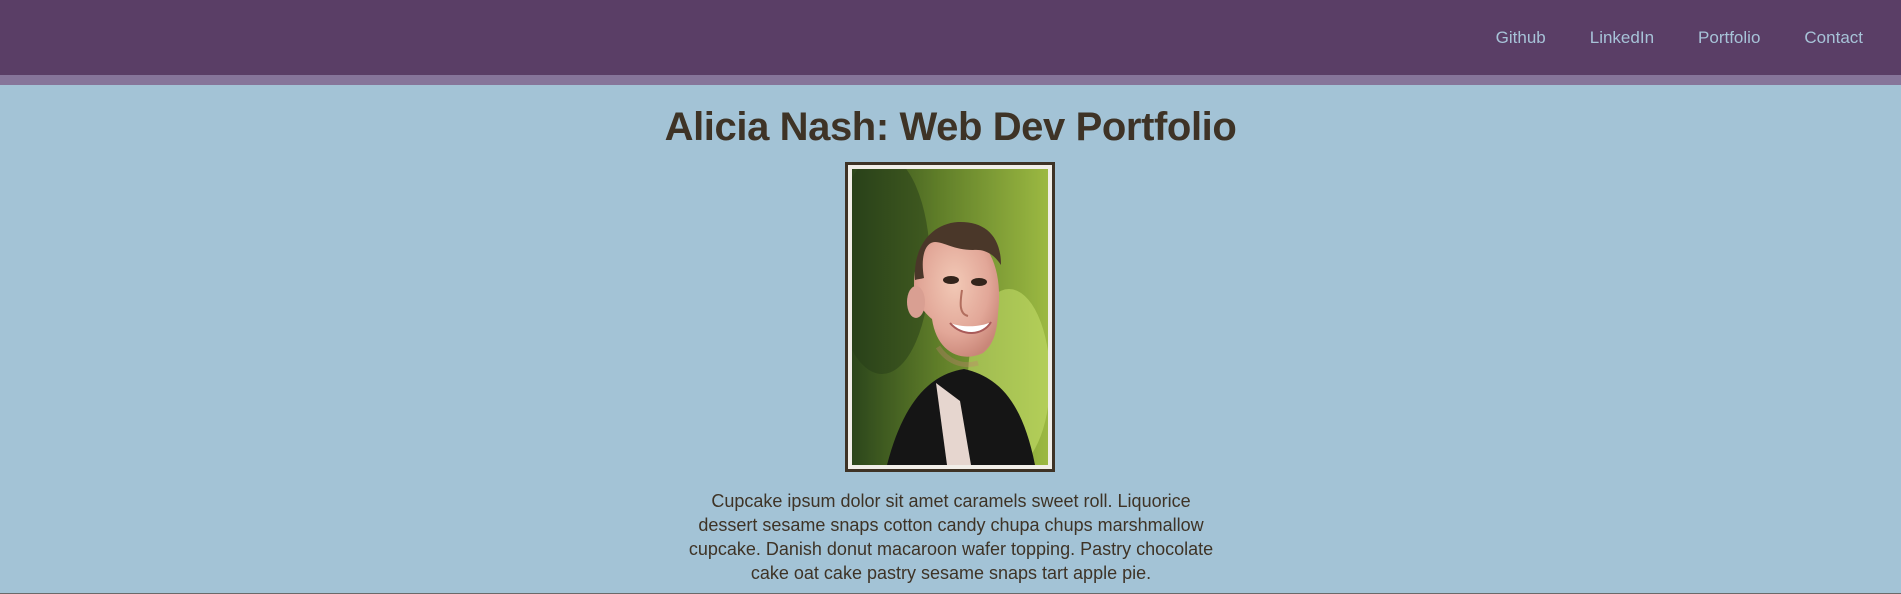 Image resolution: width=1901 pixels, height=594 pixels. What do you see at coordinates (1729, 37) in the screenshot?
I see `nav-link-portfolio: Portfolio` at bounding box center [1729, 37].